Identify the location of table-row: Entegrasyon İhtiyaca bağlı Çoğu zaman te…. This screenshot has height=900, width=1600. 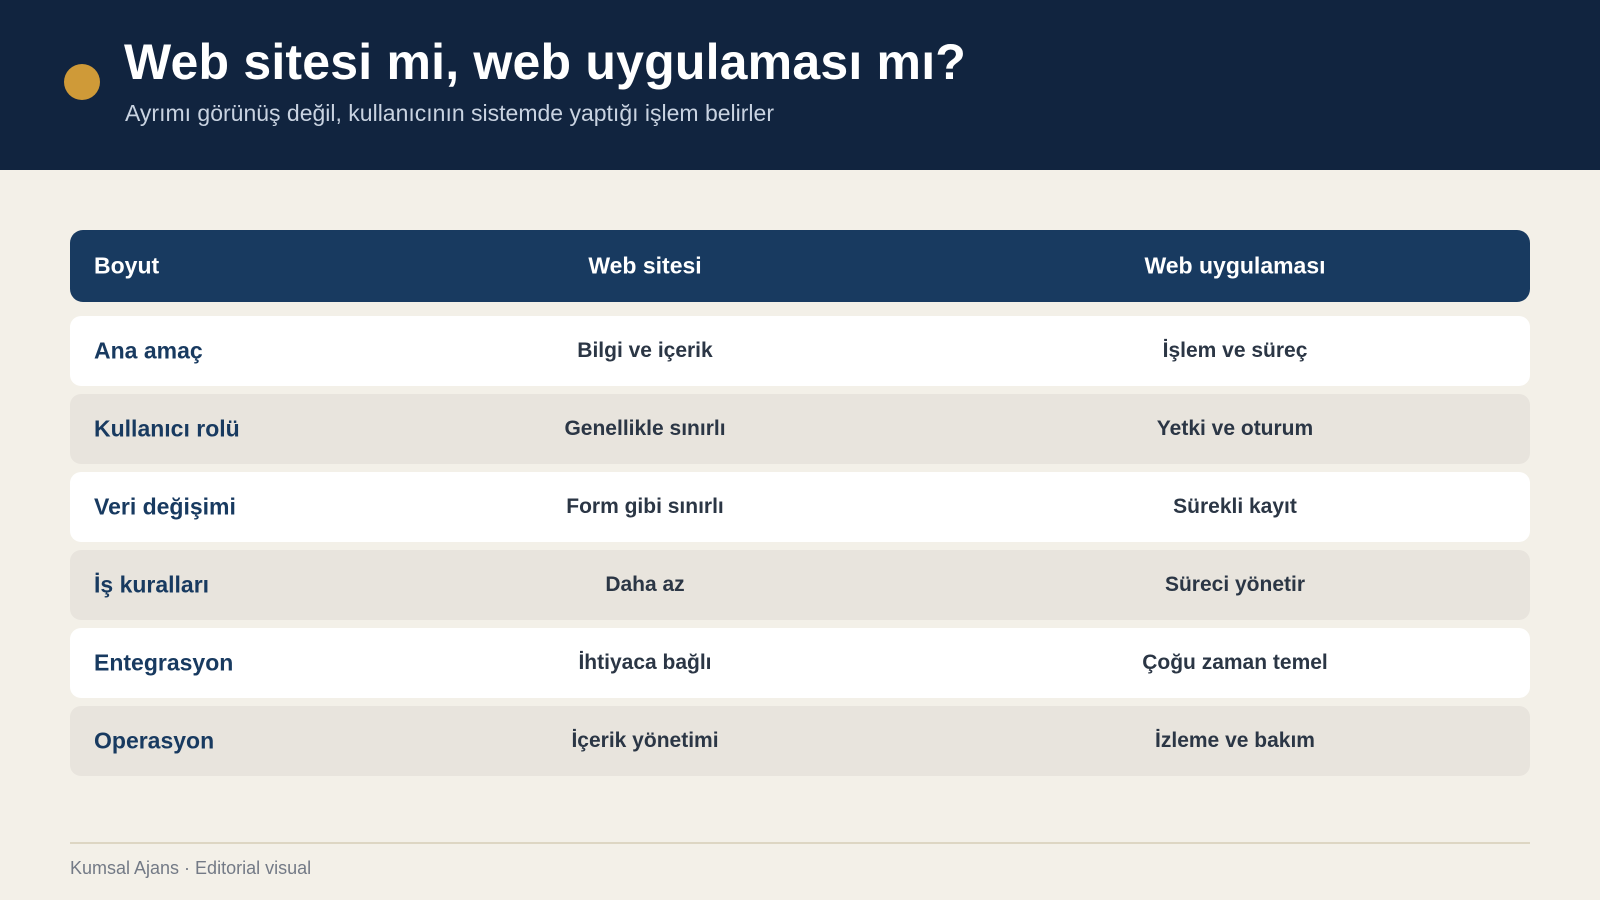
(800, 663).